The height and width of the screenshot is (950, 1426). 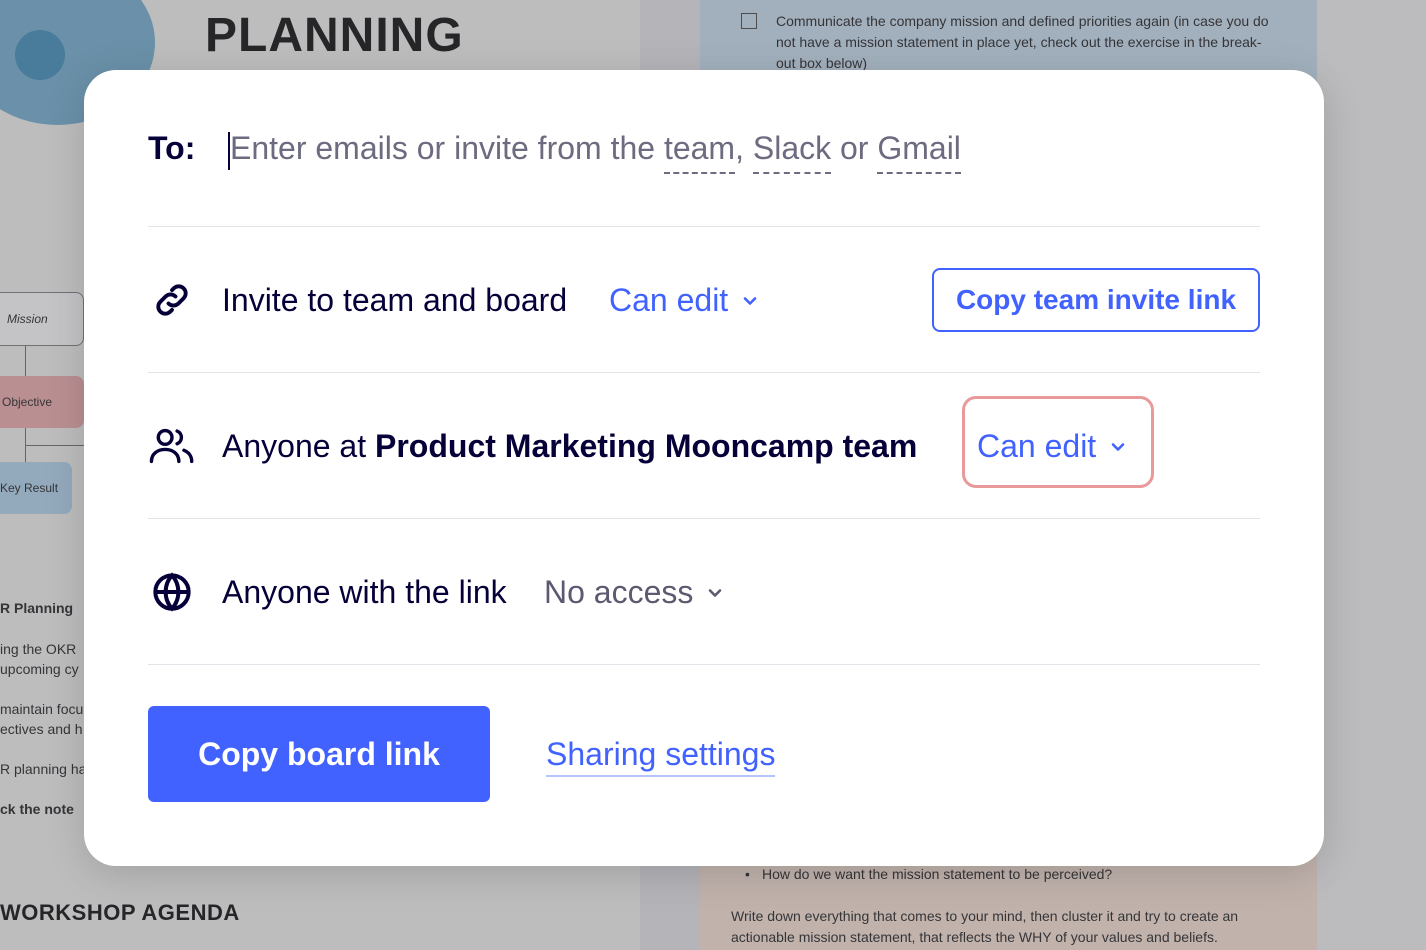 What do you see at coordinates (319, 754) in the screenshot?
I see `copy-board-link-button: Copy board link` at bounding box center [319, 754].